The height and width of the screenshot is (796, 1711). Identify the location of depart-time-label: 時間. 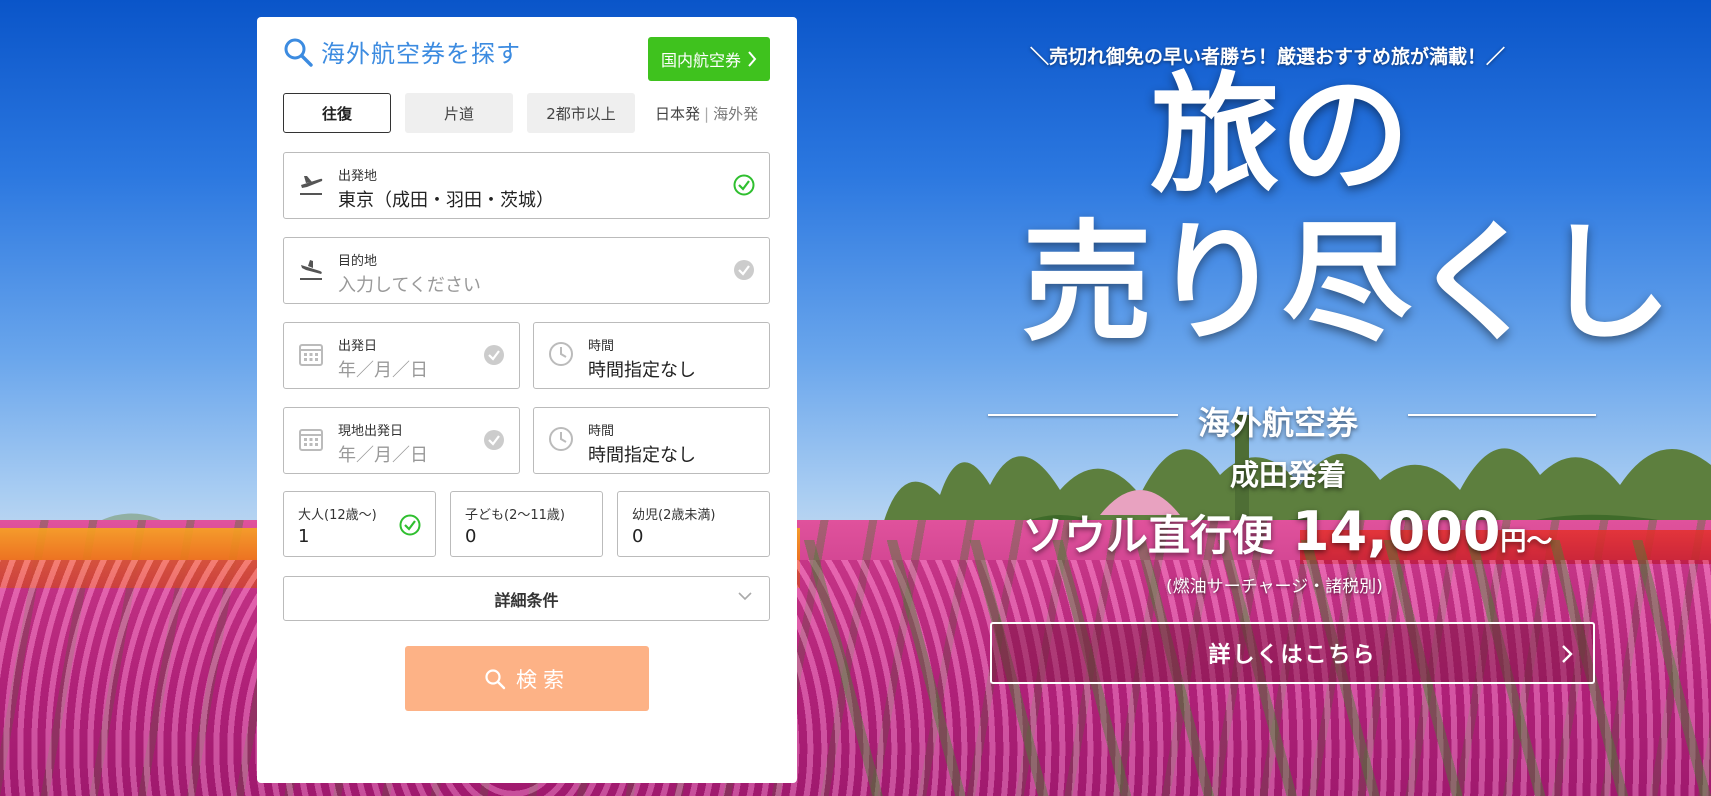
(601, 346).